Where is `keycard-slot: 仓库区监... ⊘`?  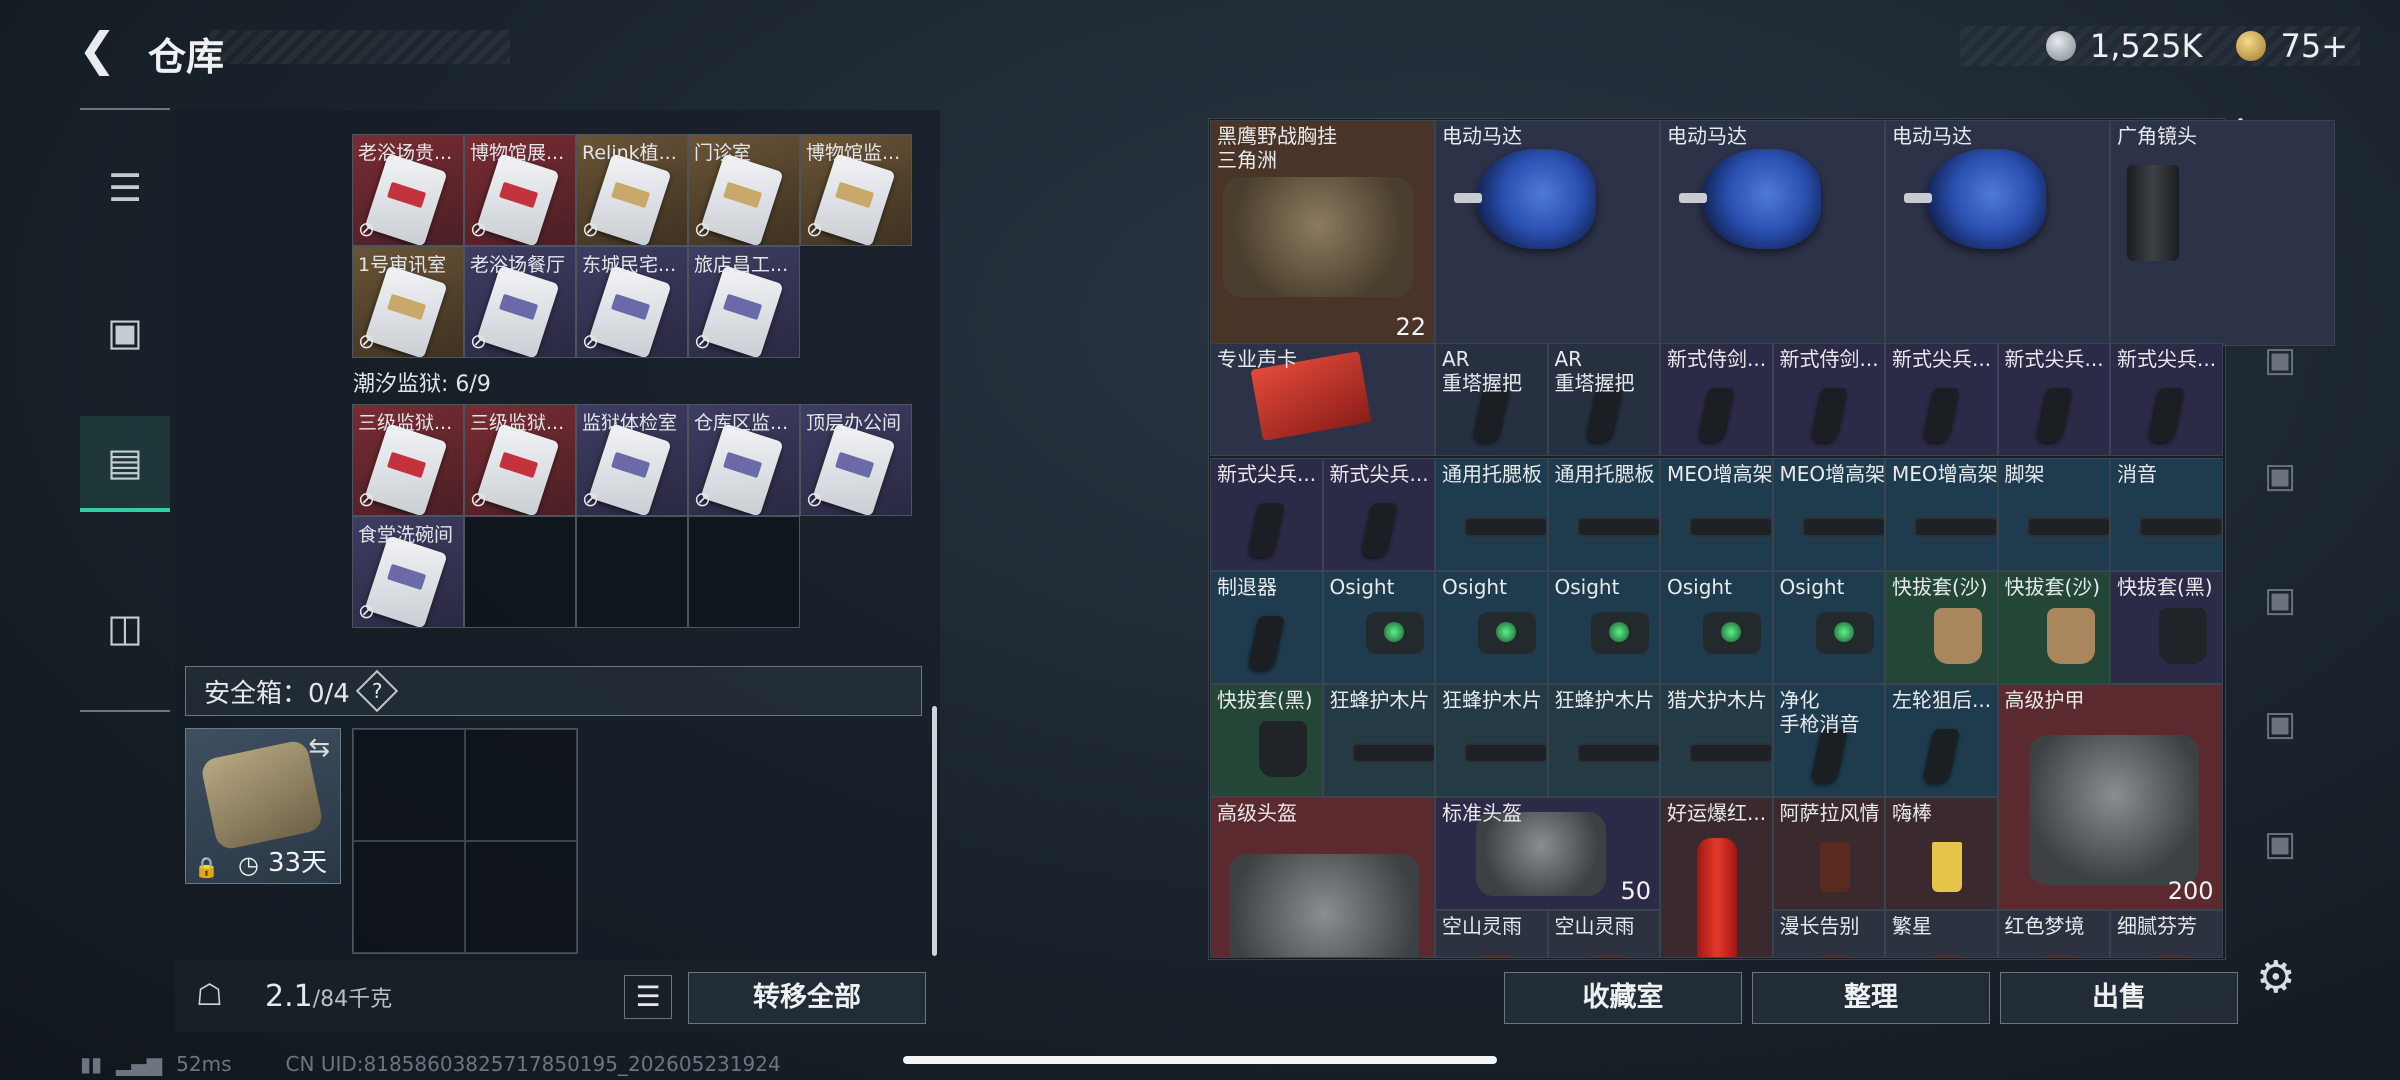 keycard-slot: 仓库区监... ⊘ is located at coordinates (744, 460).